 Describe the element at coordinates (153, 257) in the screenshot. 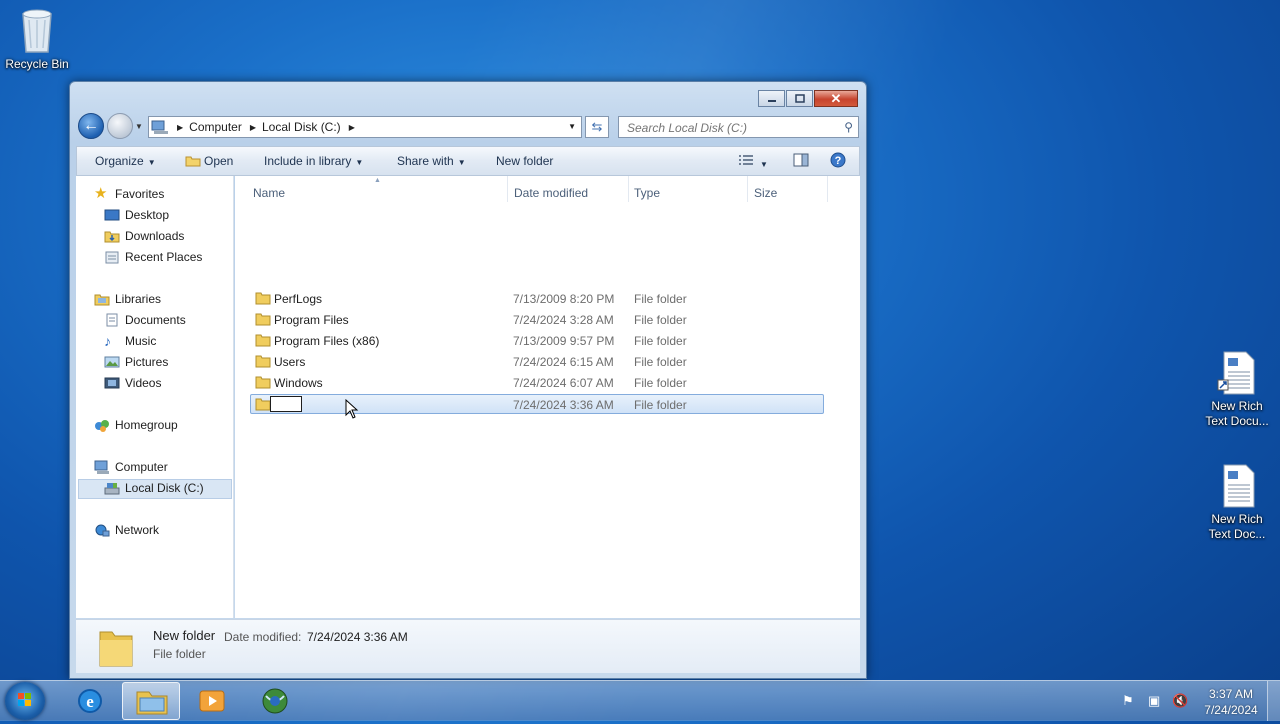

I see `nav-recent-places: Recent Places` at that location.